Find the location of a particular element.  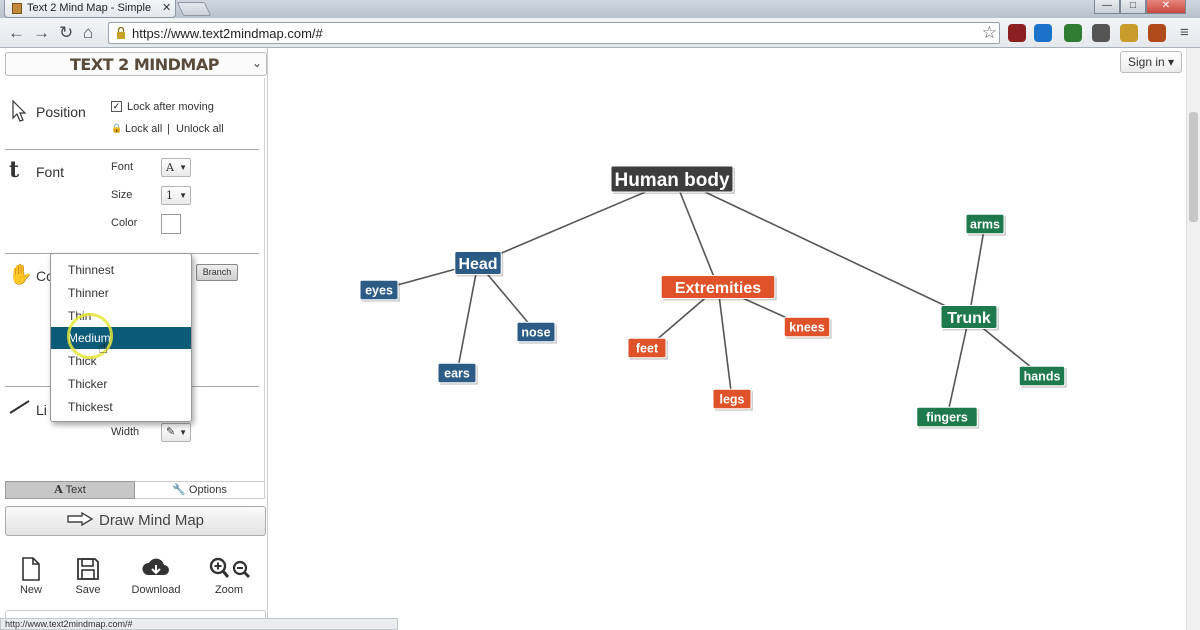

node-feet: feet is located at coordinates (647, 348).